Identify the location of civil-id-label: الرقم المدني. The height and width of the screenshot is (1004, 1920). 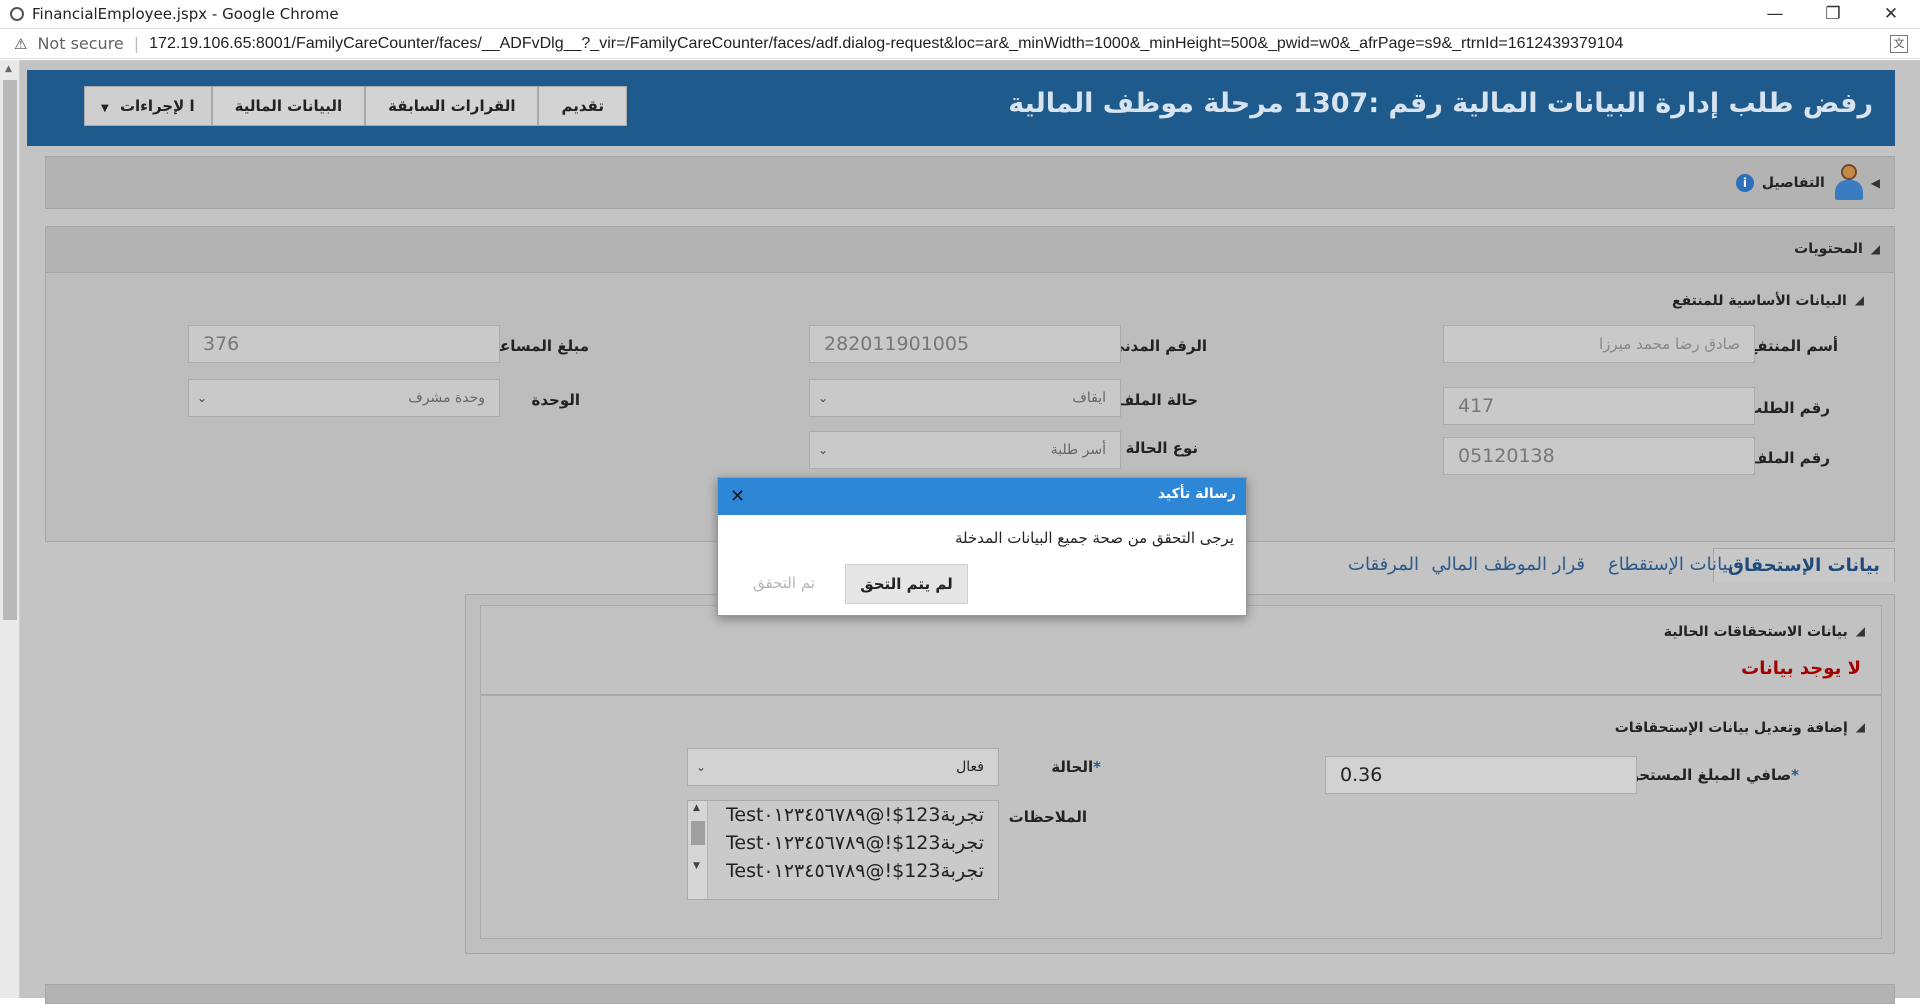
(1158, 346).